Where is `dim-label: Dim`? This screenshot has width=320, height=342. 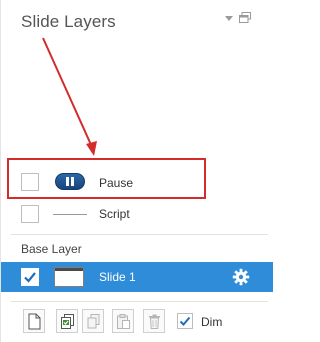 dim-label: Dim is located at coordinates (212, 322).